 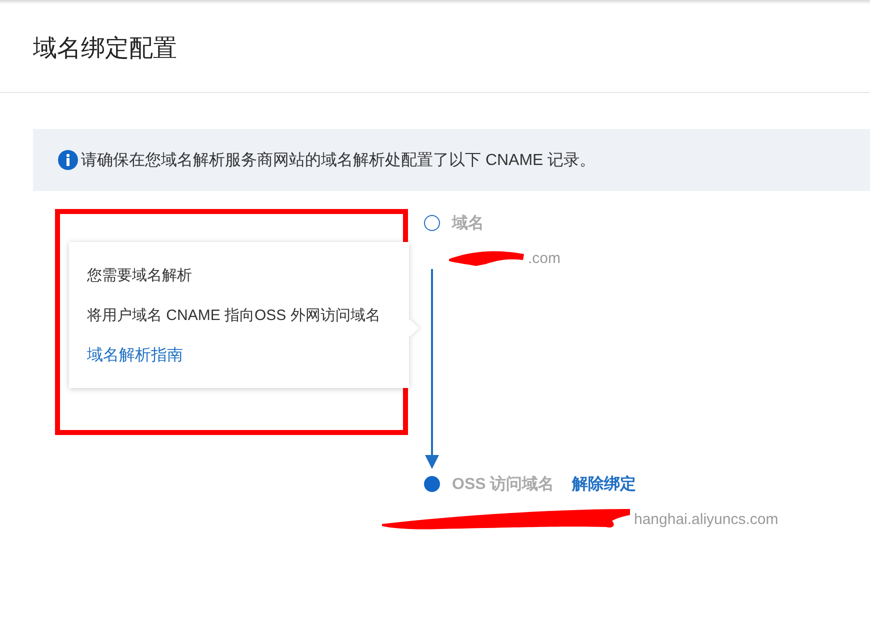 What do you see at coordinates (68, 160) in the screenshot?
I see `info-icon` at bounding box center [68, 160].